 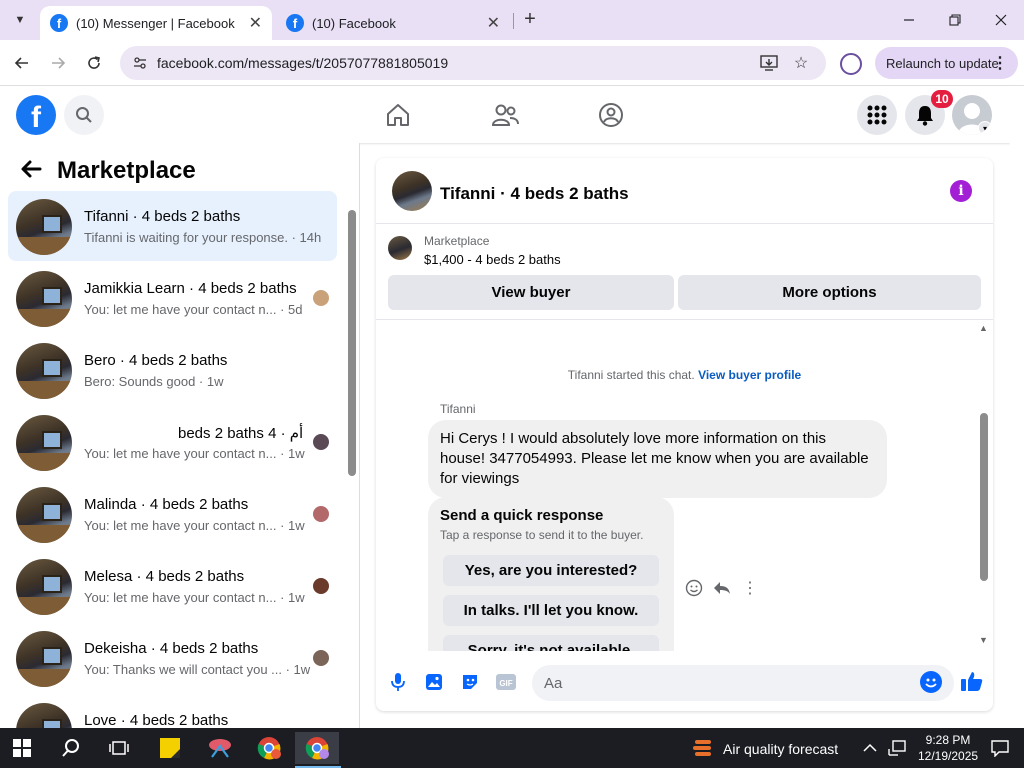 What do you see at coordinates (434, 682) in the screenshot?
I see `photo-icon` at bounding box center [434, 682].